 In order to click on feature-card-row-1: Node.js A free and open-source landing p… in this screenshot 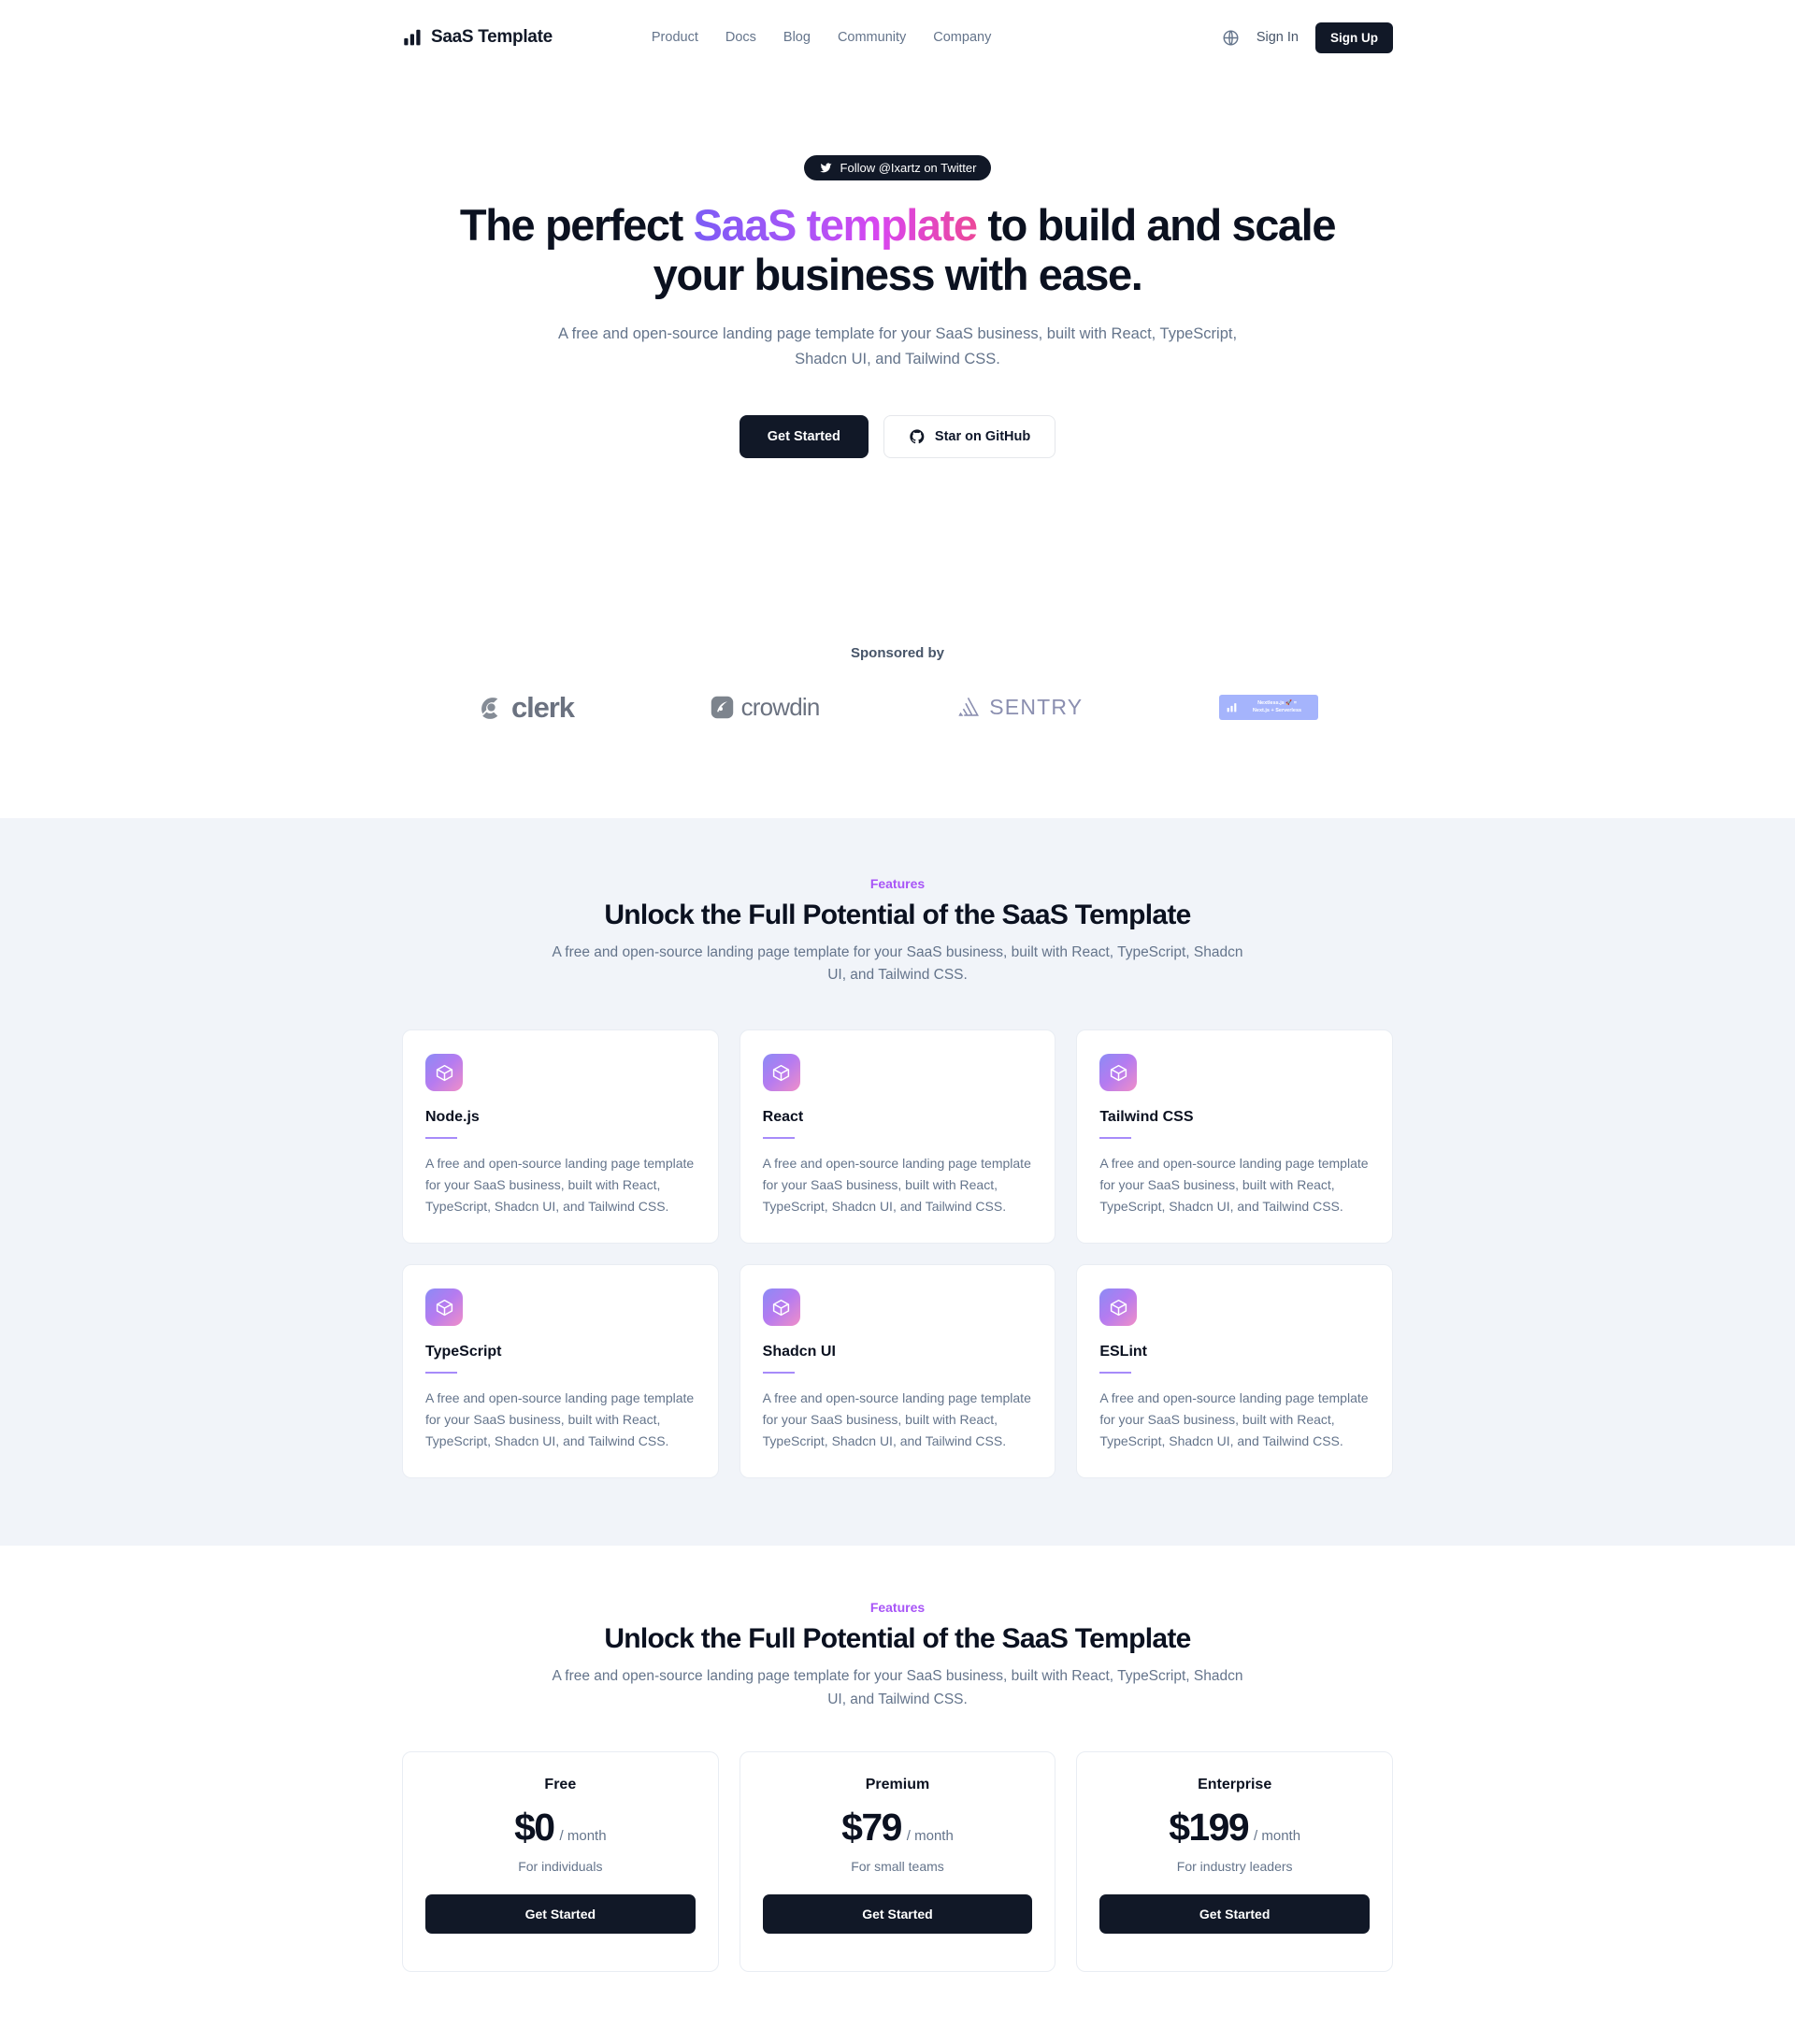, I will do `click(897, 1137)`.